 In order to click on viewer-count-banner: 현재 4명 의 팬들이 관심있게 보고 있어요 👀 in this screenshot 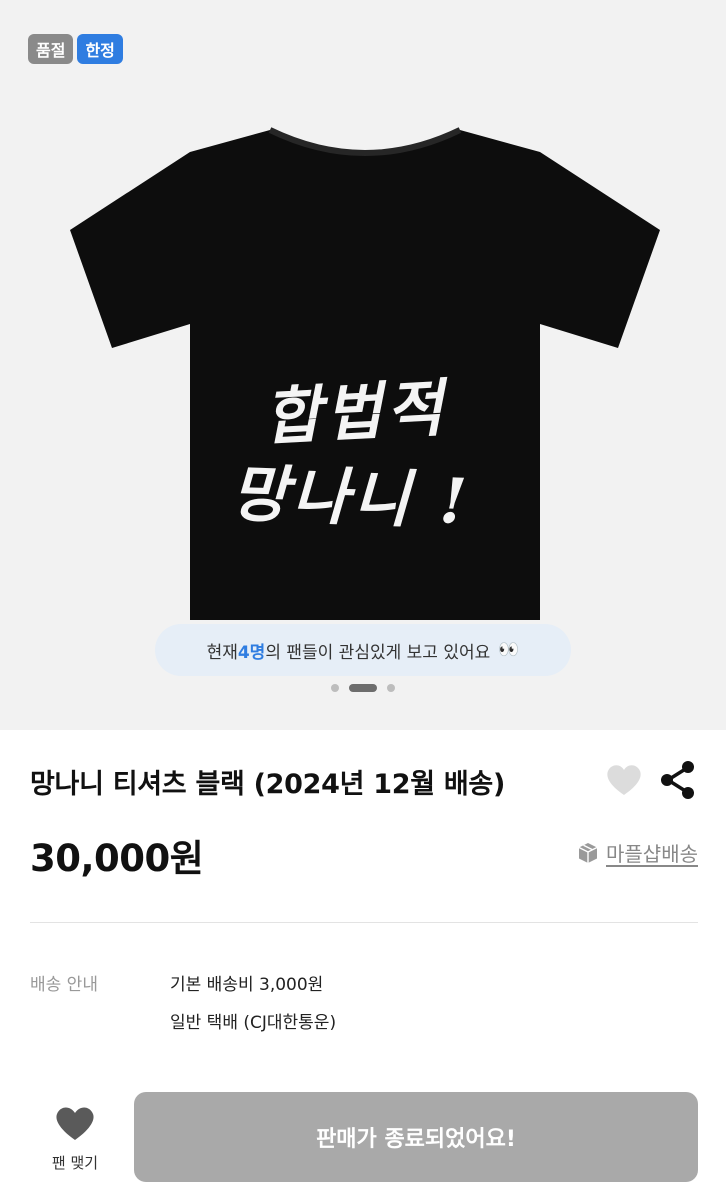, I will do `click(363, 650)`.